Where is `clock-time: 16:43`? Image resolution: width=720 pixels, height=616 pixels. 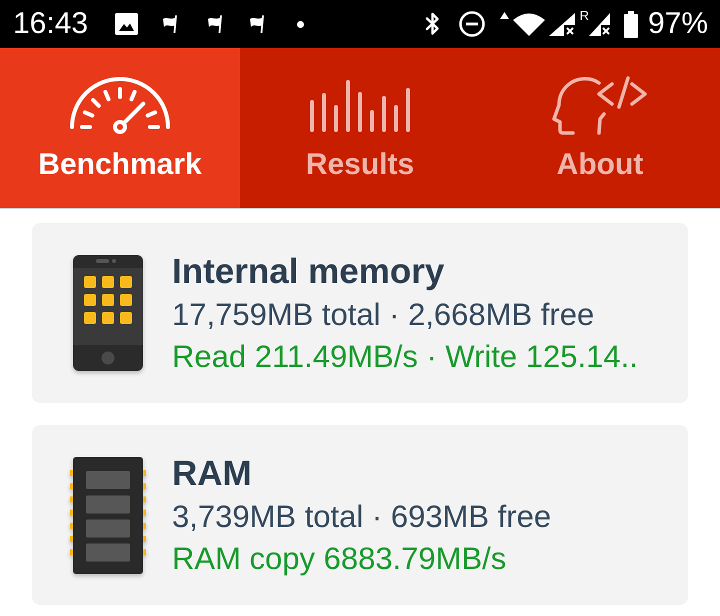
clock-time: 16:43 is located at coordinates (50, 24).